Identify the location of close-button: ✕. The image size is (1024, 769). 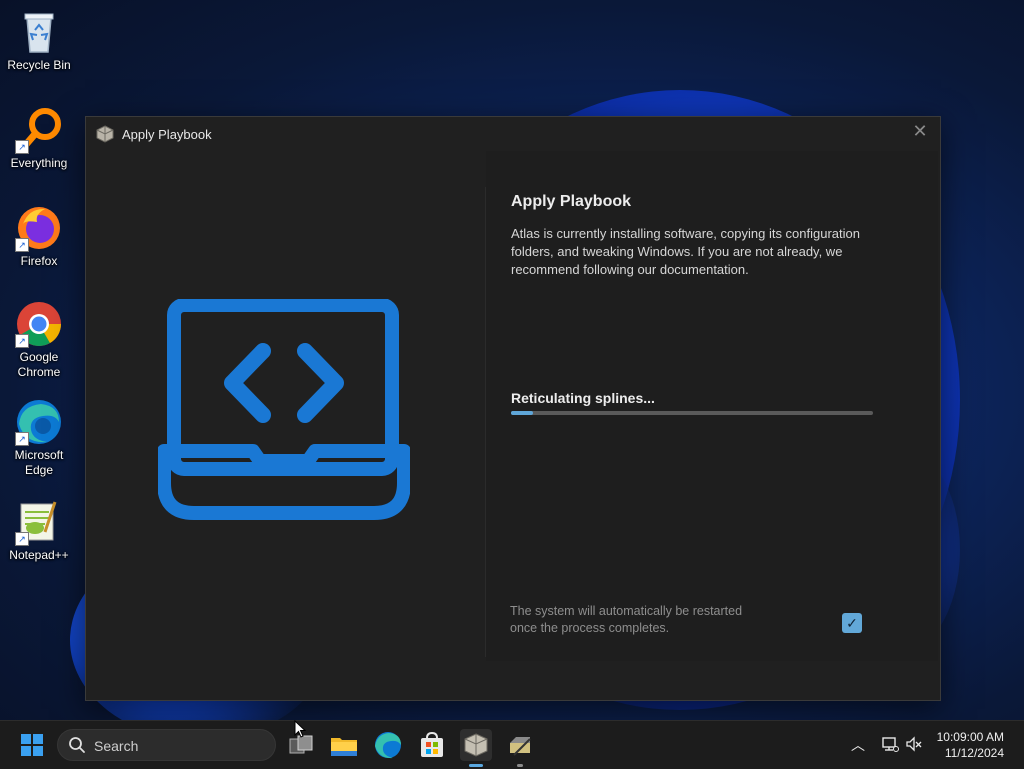
(920, 132).